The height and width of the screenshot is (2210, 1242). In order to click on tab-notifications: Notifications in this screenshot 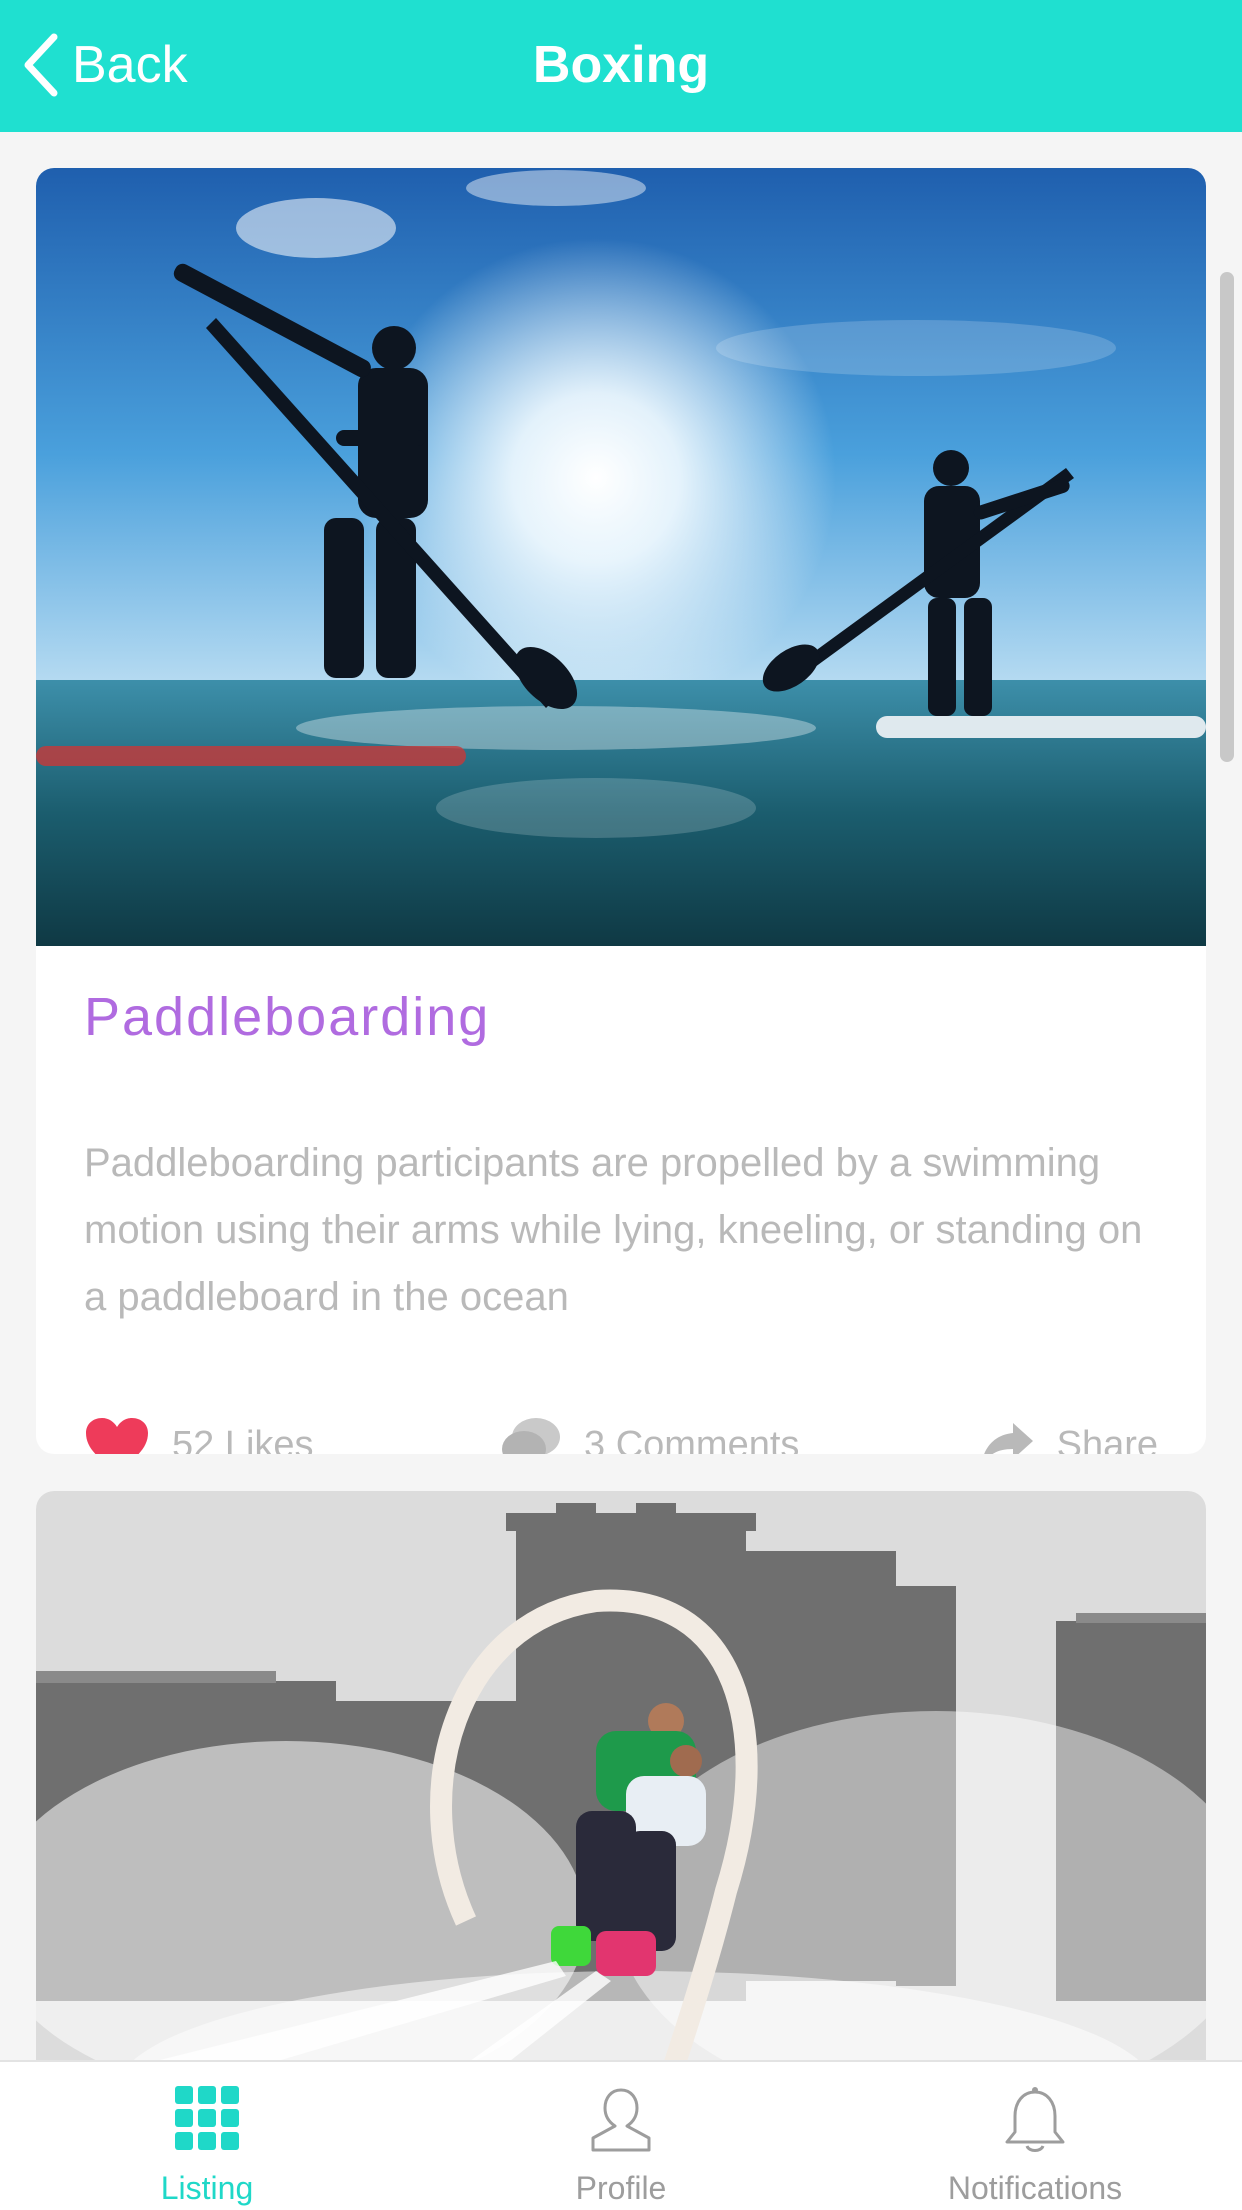, I will do `click(1035, 2136)`.